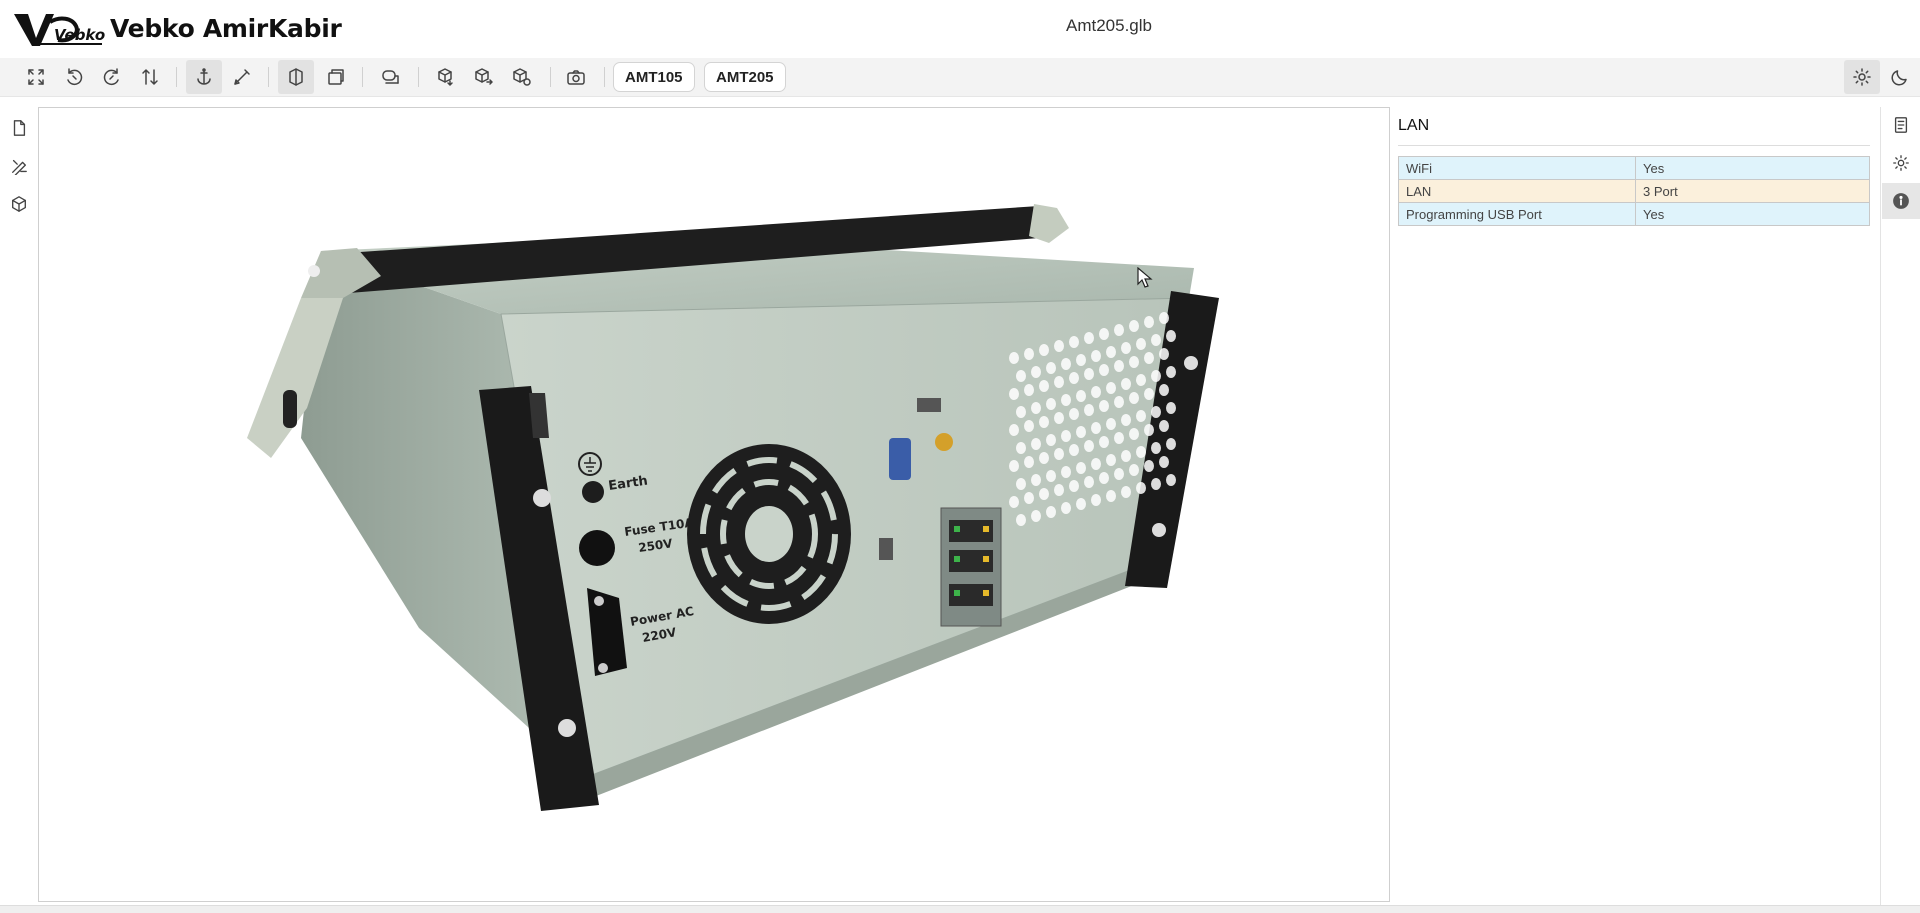 This screenshot has height=913, width=1920. I want to click on model-tree-button, so click(19, 204).